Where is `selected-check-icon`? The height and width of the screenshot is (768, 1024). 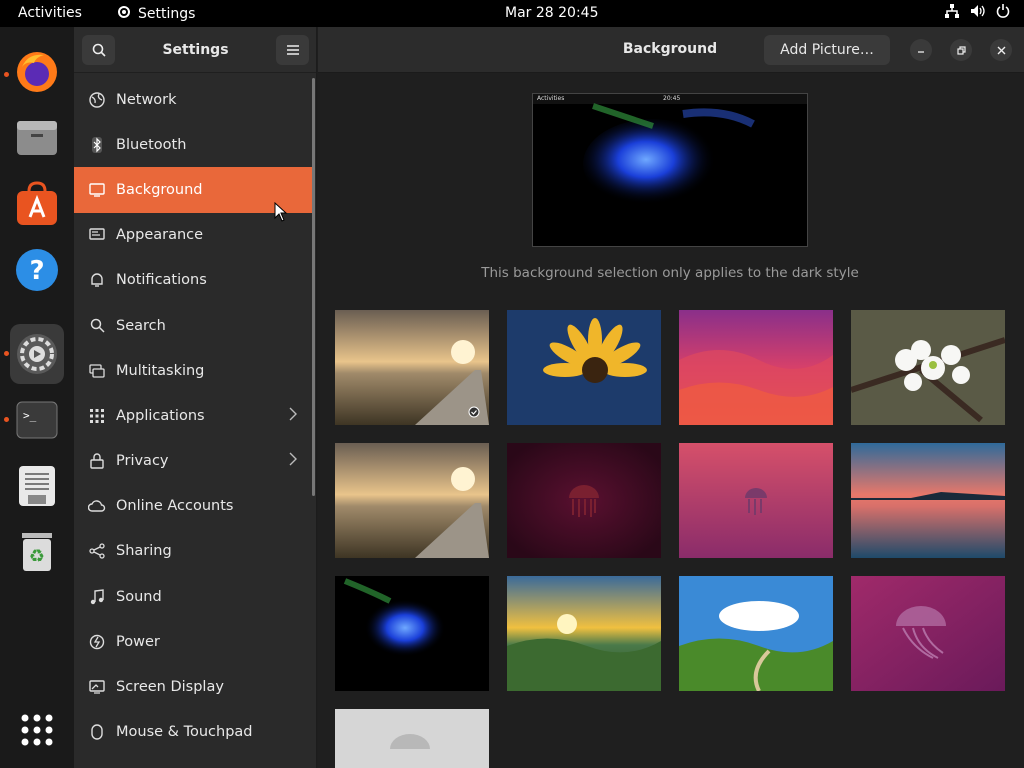 selected-check-icon is located at coordinates (474, 412).